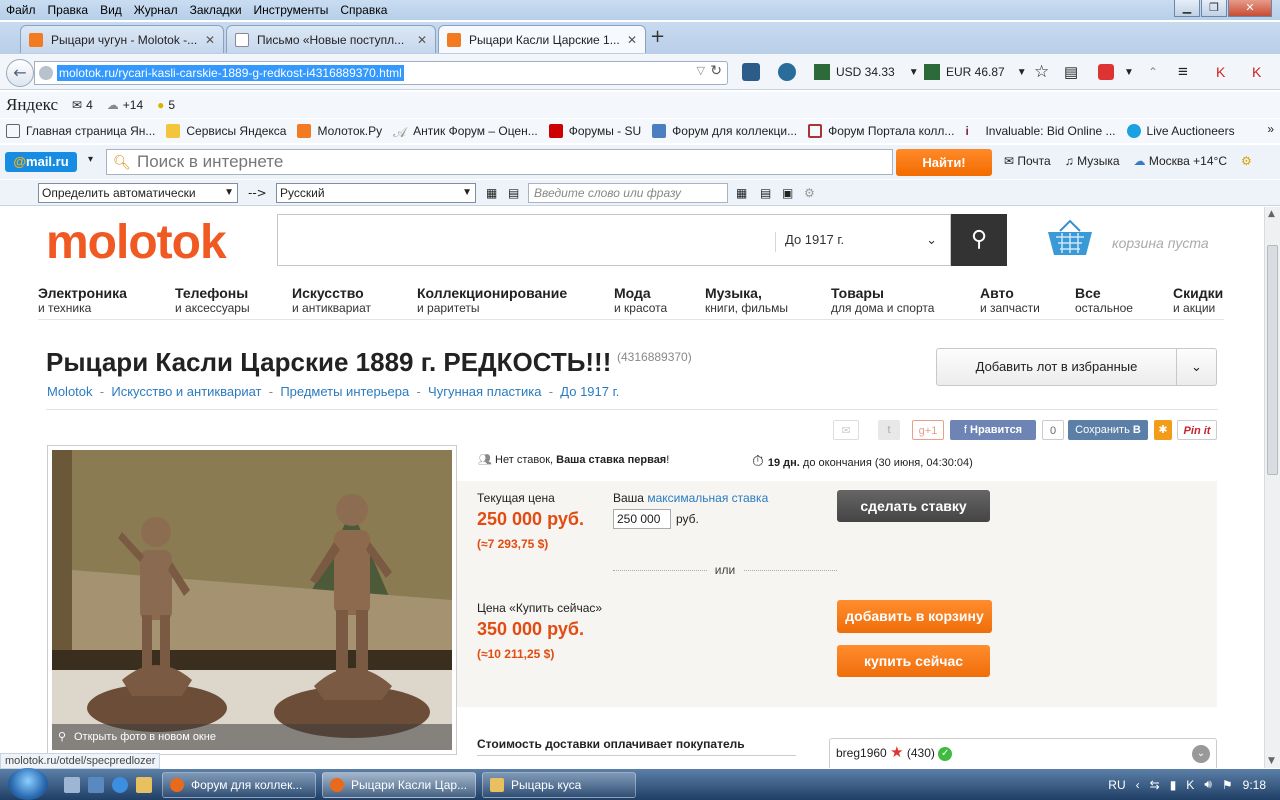  Describe the element at coordinates (41, 162) in the screenshot. I see `mailru-logo: @mail.ru` at that location.